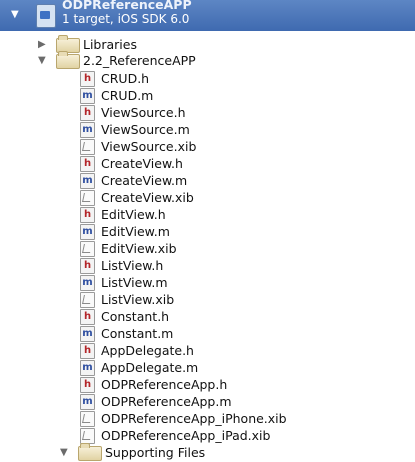 This screenshot has width=415, height=462. I want to click on file-name: ODPReferenceApp.m, so click(166, 401).